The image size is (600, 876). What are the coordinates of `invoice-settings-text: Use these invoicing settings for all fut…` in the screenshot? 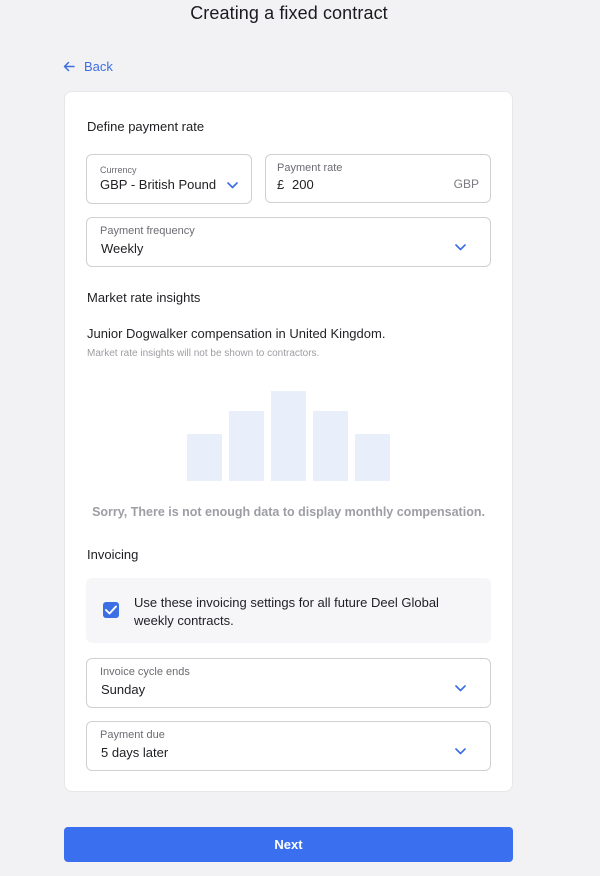 It's located at (286, 611).